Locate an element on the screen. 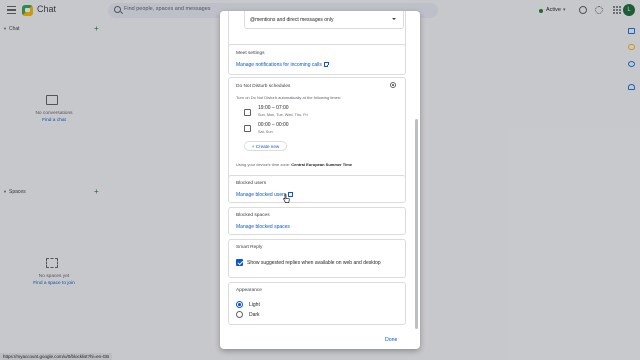  manage-blocked-spaces-link: Manage blocked spaces is located at coordinates (263, 227).